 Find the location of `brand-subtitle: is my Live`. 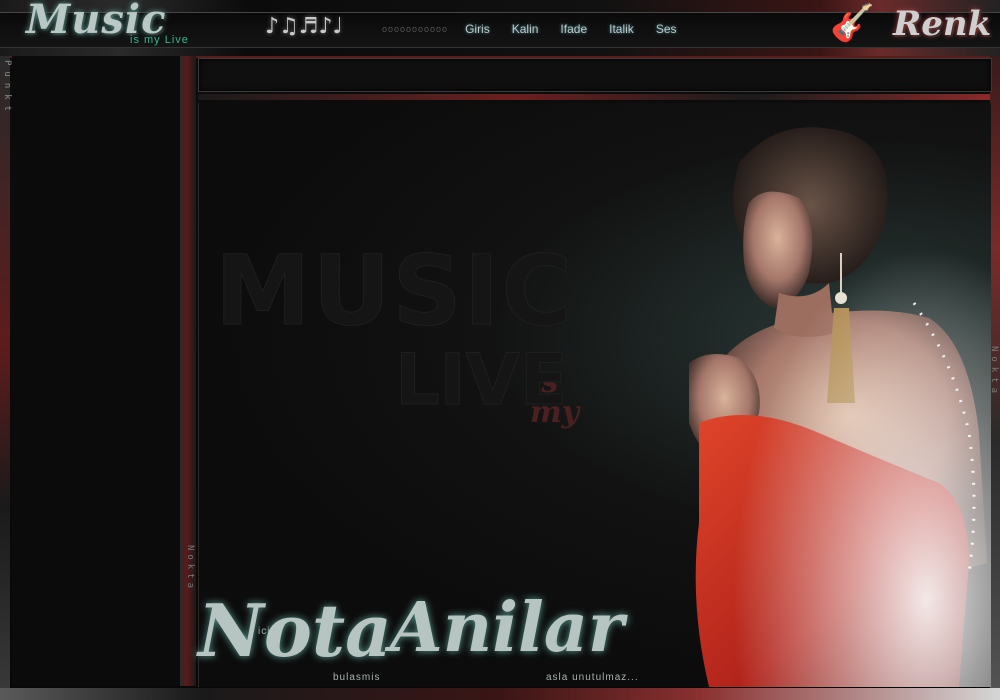

brand-subtitle: is my Live is located at coordinates (159, 40).